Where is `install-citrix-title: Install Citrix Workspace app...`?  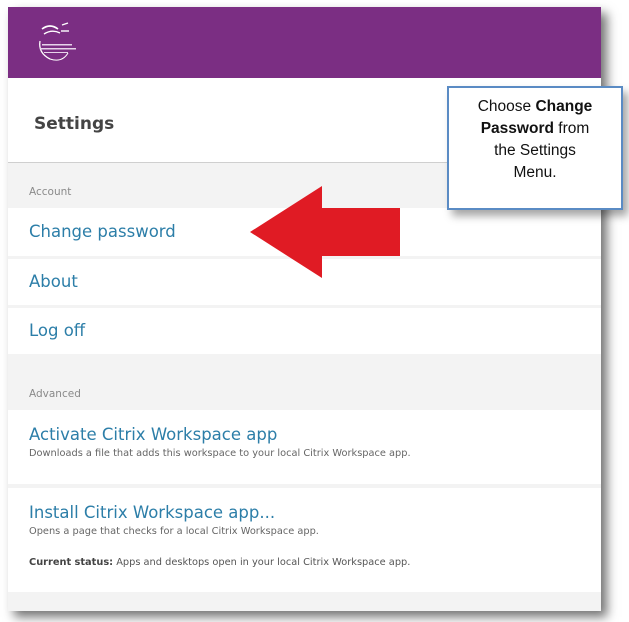
install-citrix-title: Install Citrix Workspace app... is located at coordinates (152, 512).